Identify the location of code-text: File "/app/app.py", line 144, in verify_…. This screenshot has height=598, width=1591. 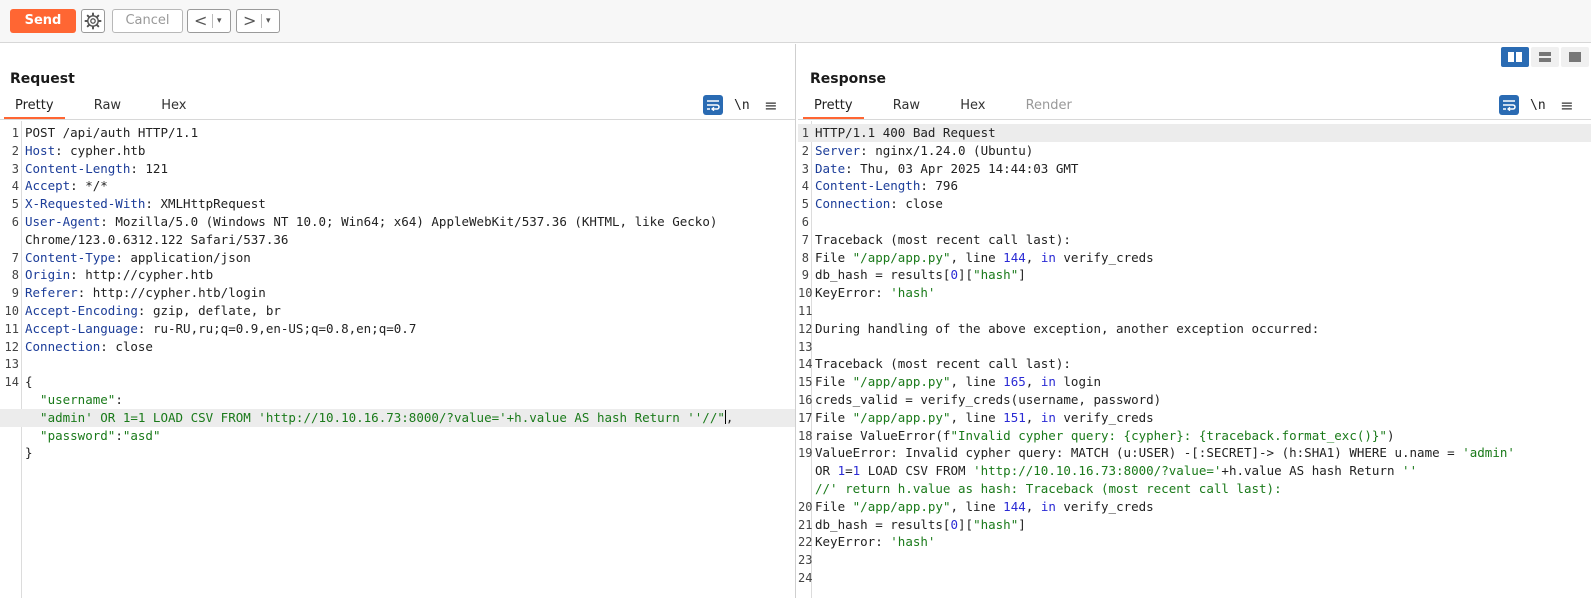
(1203, 507).